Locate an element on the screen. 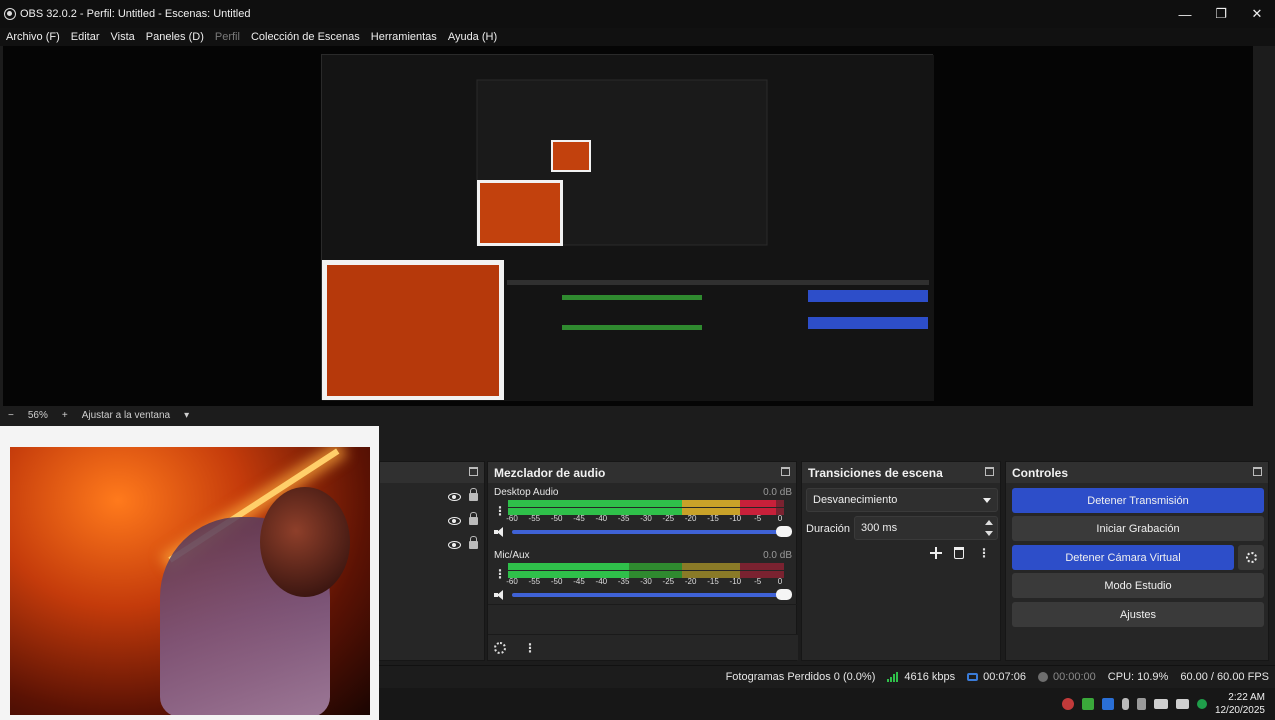  signal-bars-icon is located at coordinates (893, 676).